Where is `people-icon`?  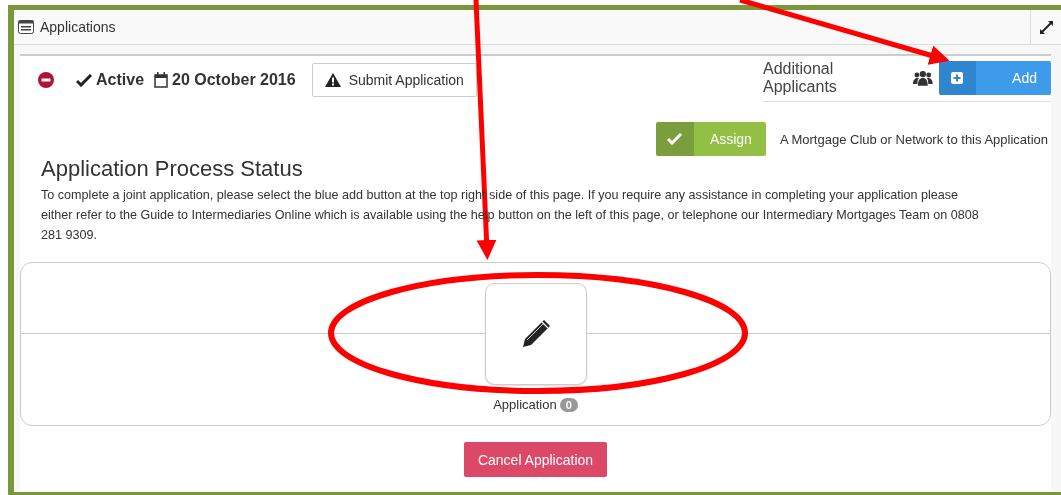
people-icon is located at coordinates (923, 78).